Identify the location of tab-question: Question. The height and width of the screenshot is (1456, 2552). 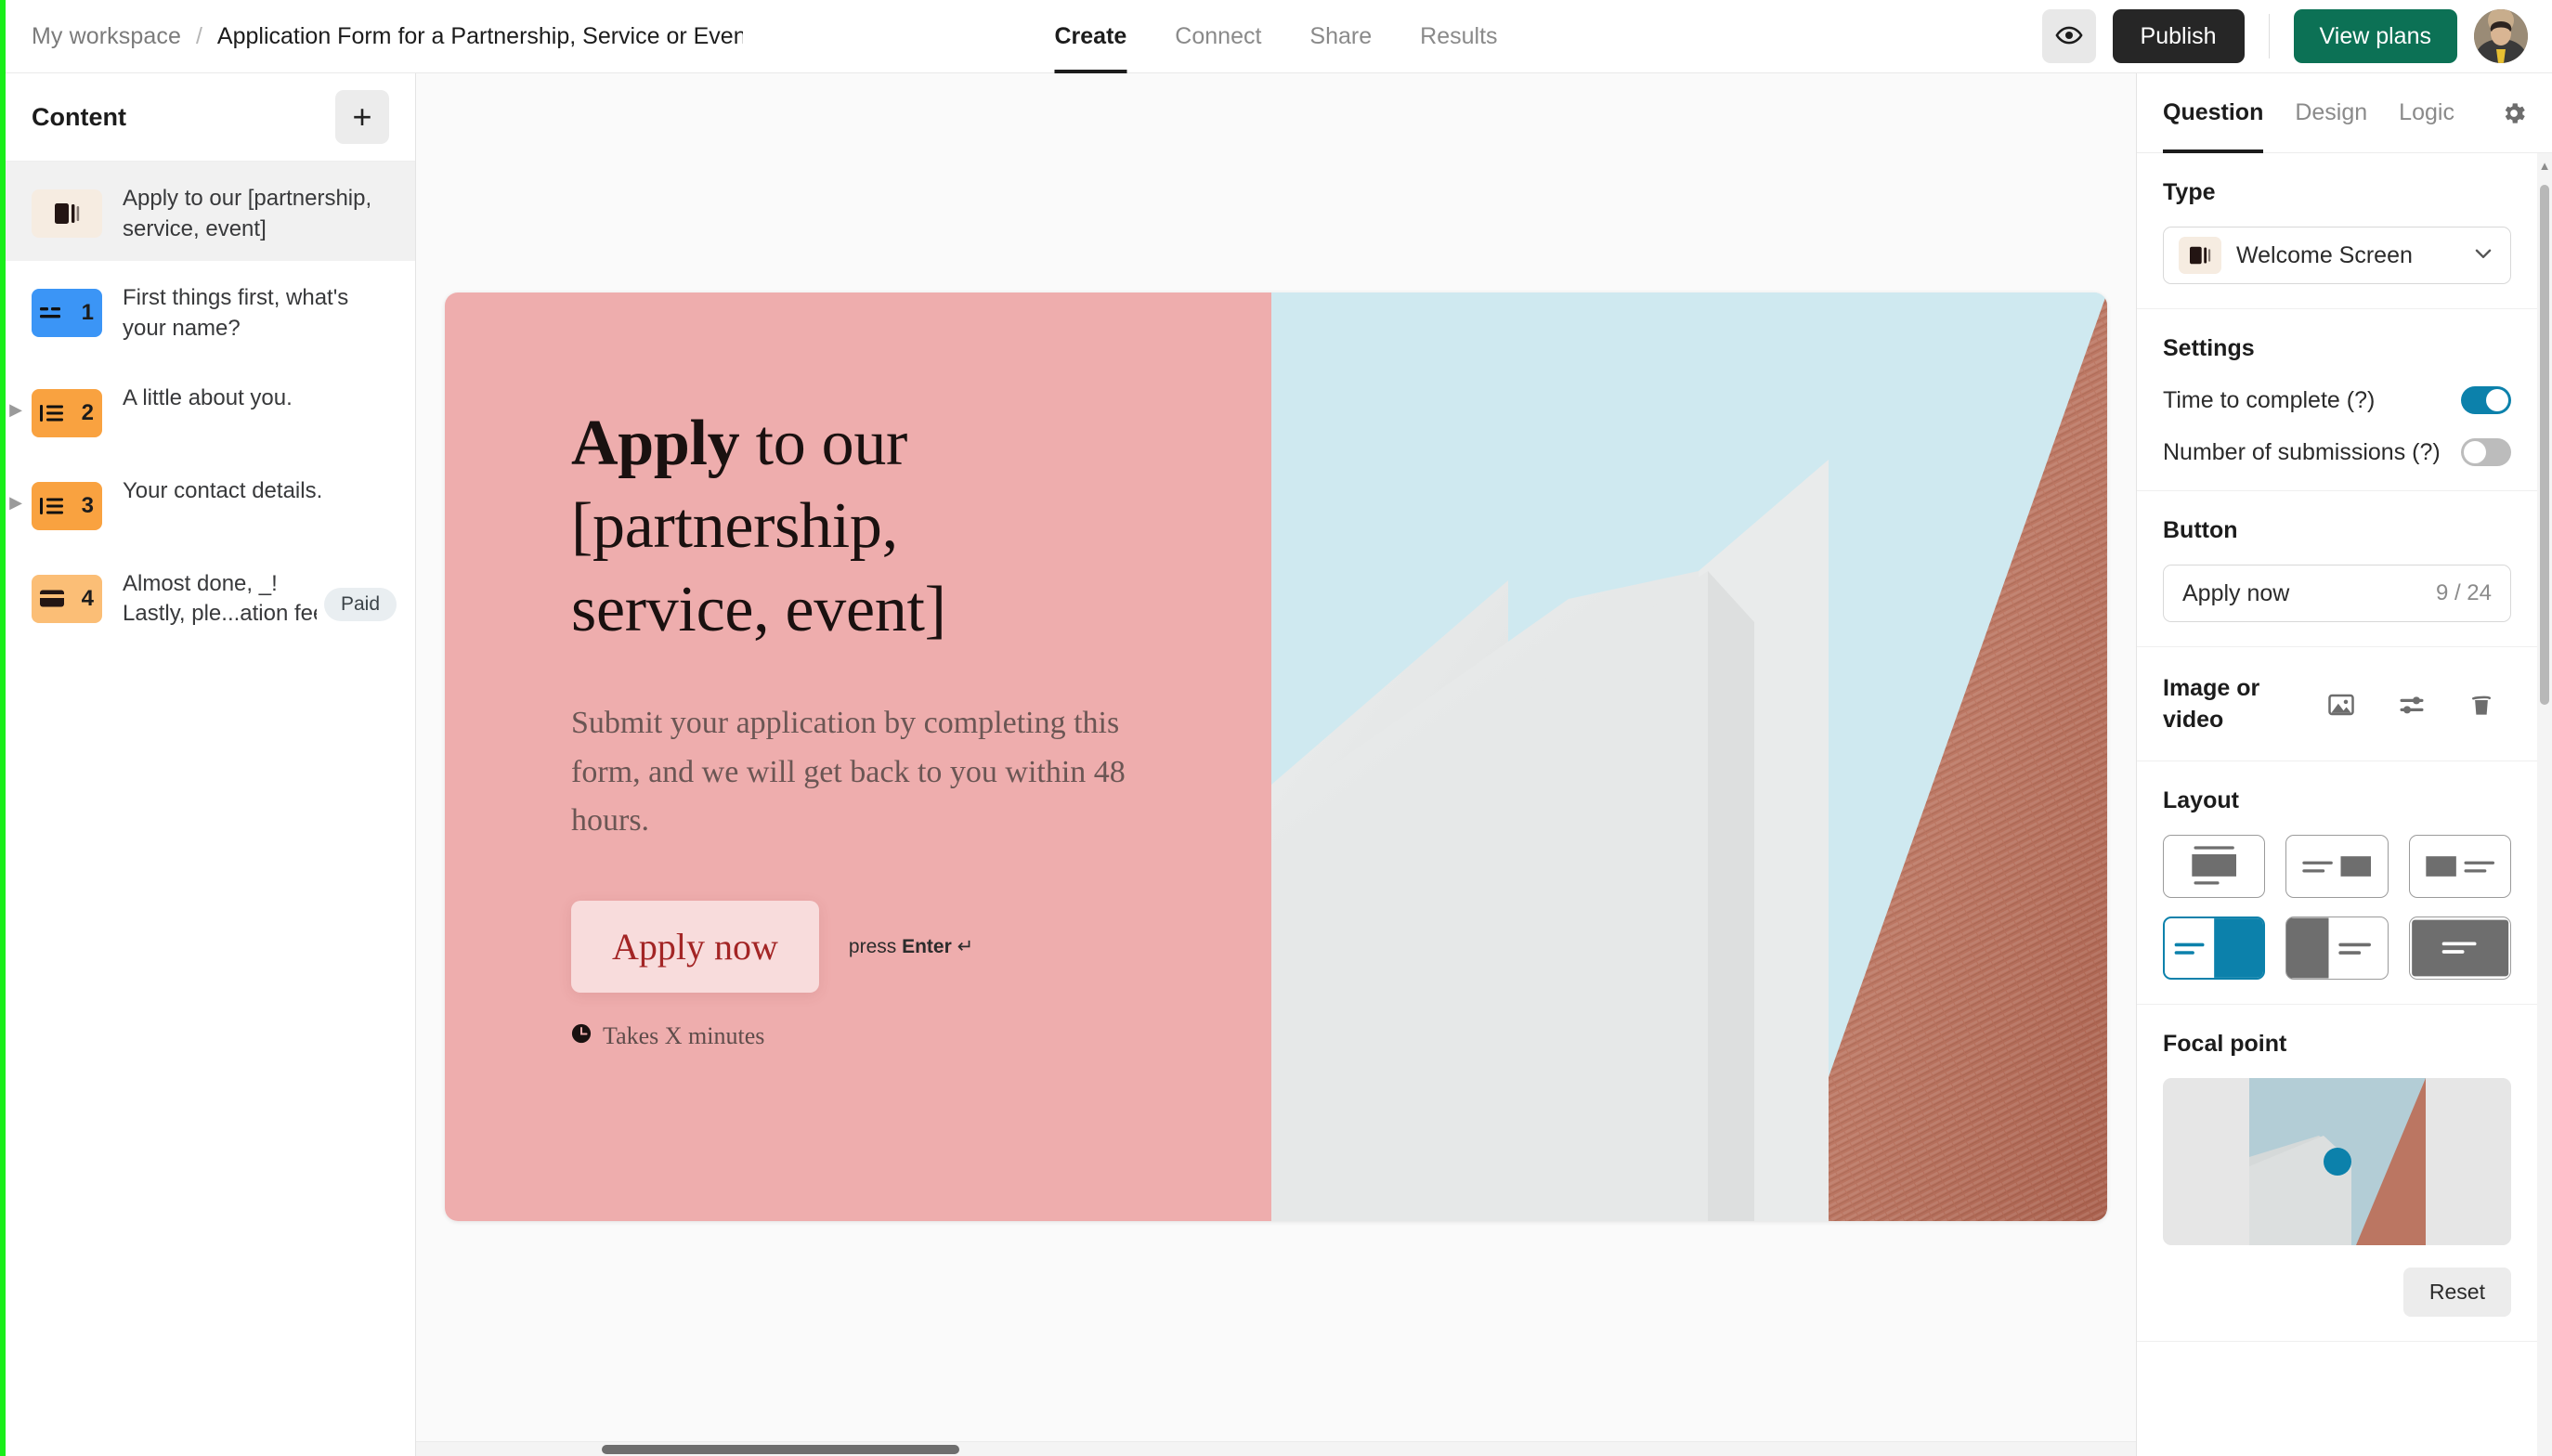
(2213, 113).